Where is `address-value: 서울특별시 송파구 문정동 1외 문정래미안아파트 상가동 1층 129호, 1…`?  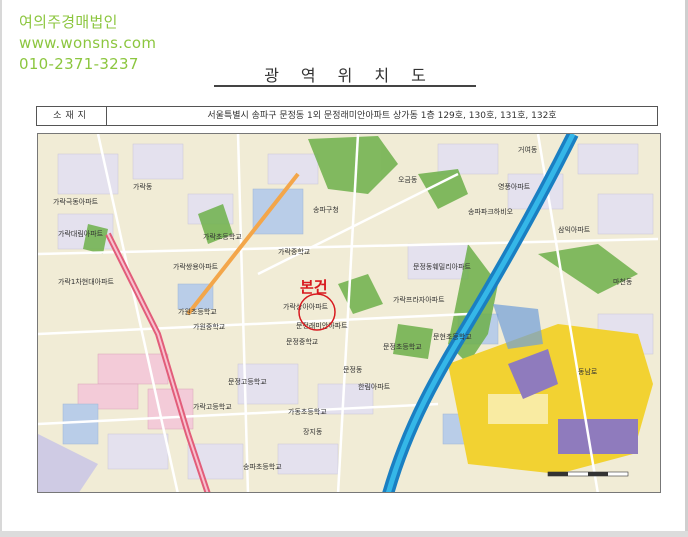 address-value: 서울특별시 송파구 문정동 1외 문정래미안아파트 상가동 1층 129호, 1… is located at coordinates (382, 116).